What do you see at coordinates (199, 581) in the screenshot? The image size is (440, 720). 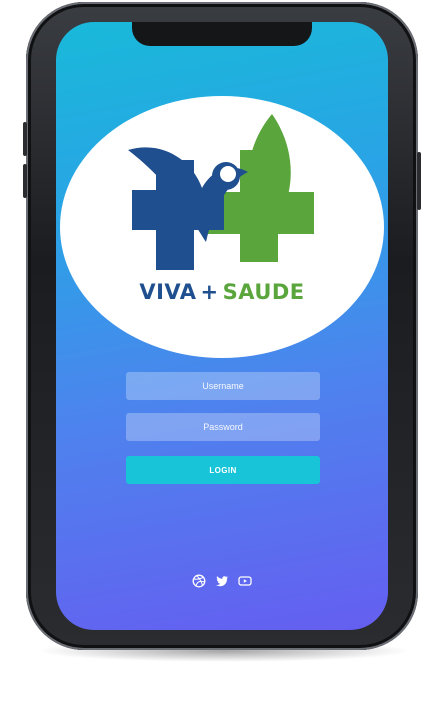 I see `dribbble-icon` at bounding box center [199, 581].